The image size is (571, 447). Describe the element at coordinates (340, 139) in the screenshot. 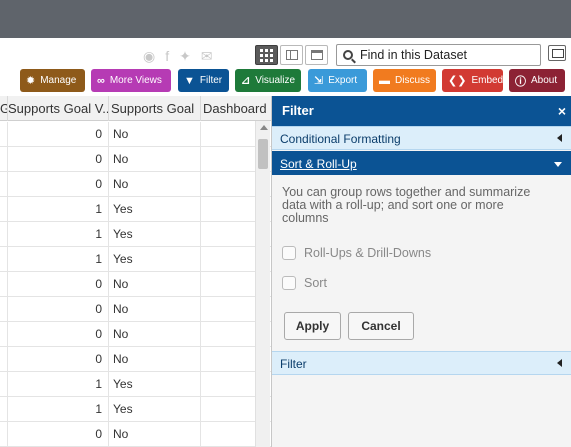

I see `section-label: Conditional Formatting` at that location.